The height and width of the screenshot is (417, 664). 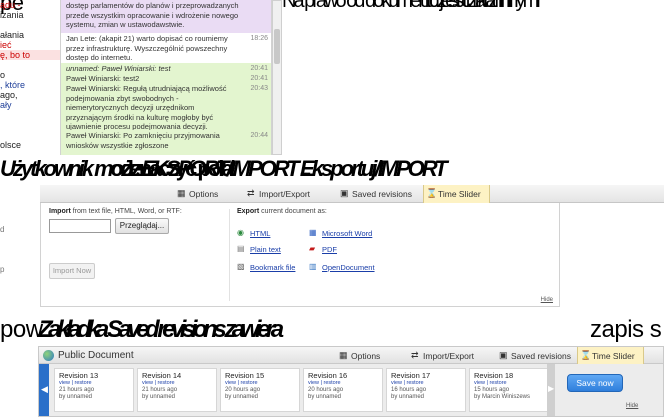 I want to click on export-heading: Export current document as:, so click(x=282, y=211).